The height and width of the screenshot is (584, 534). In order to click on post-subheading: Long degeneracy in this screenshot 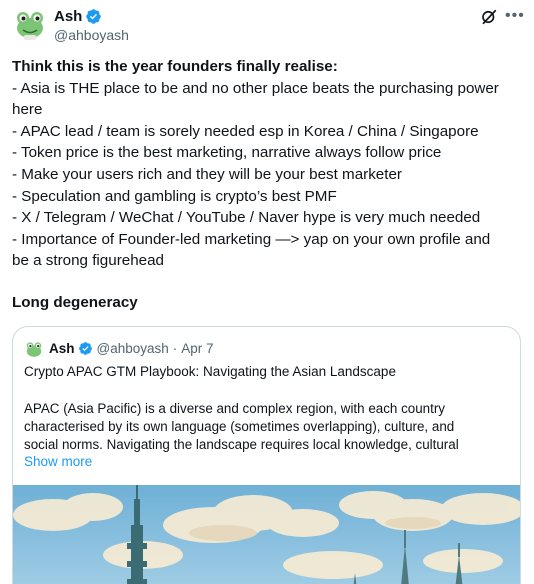, I will do `click(75, 302)`.